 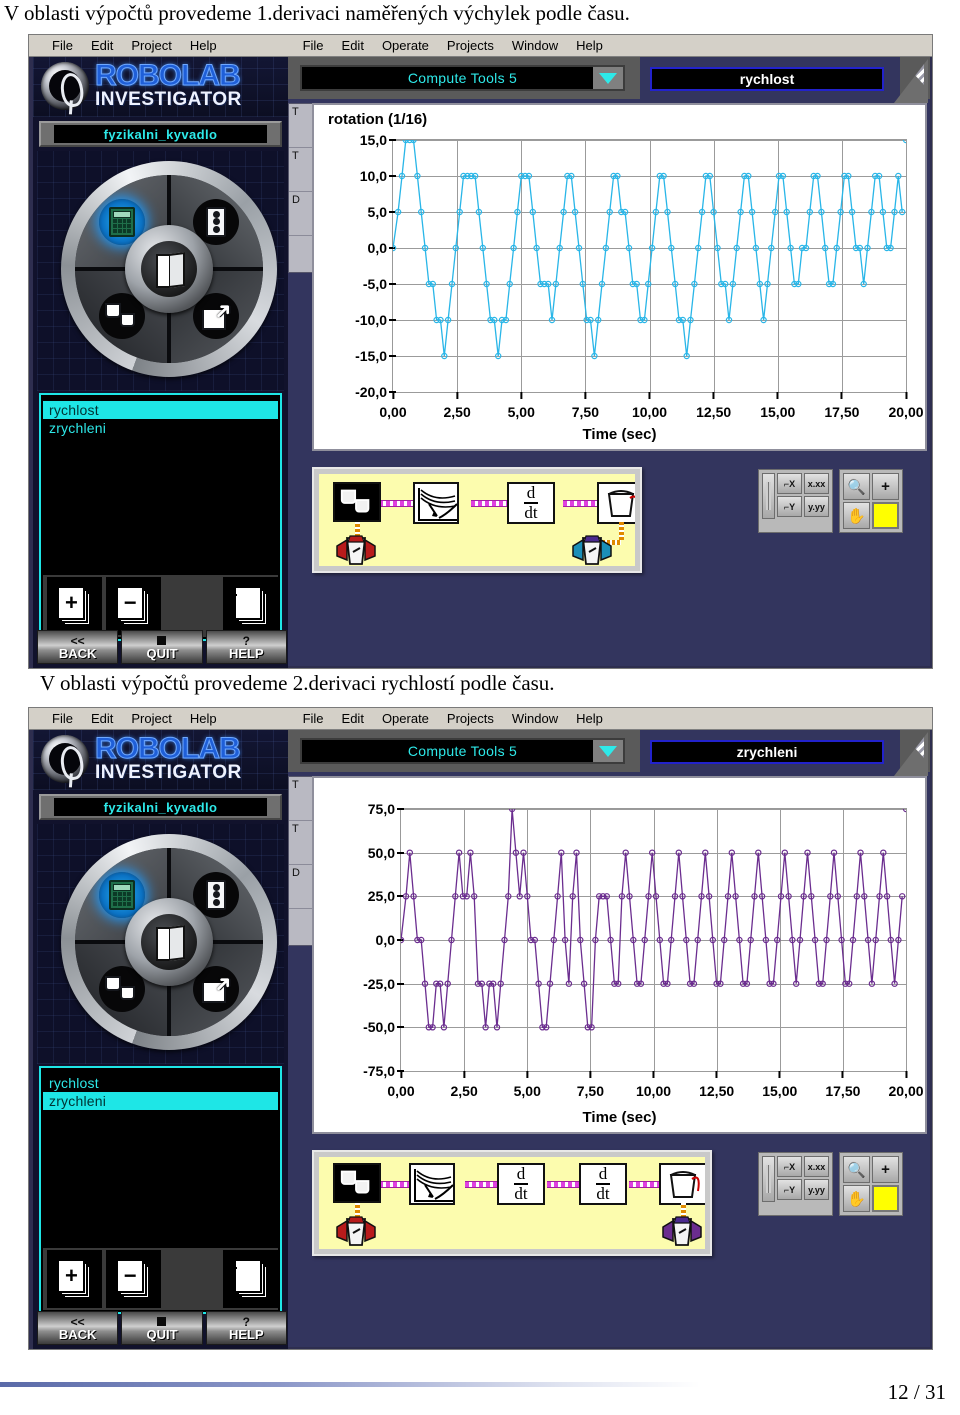 I want to click on x-axis-tick-label: 2,50, so click(x=457, y=406).